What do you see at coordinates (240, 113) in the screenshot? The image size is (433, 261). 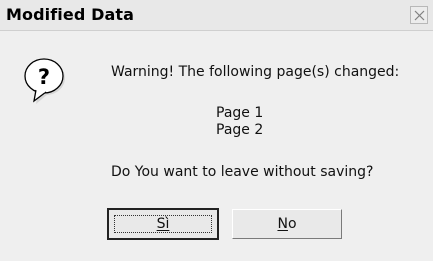 I see `changed-page-item: Page 1` at bounding box center [240, 113].